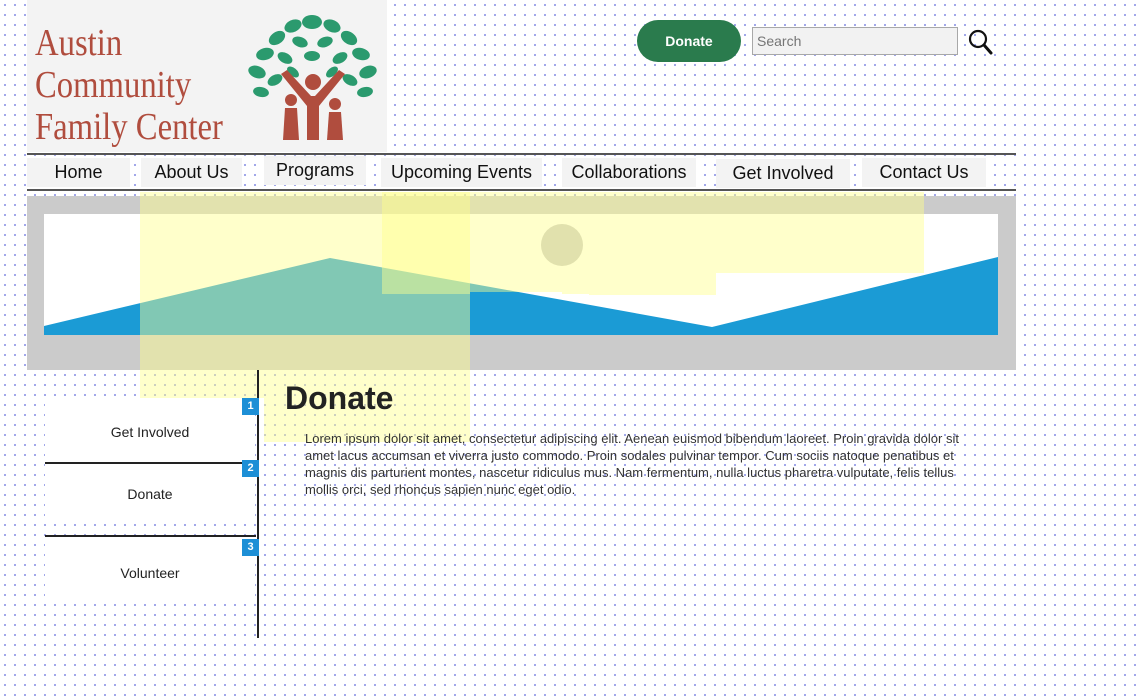 The image size is (1140, 700). What do you see at coordinates (250, 468) in the screenshot?
I see `sidebar-badge: 2` at bounding box center [250, 468].